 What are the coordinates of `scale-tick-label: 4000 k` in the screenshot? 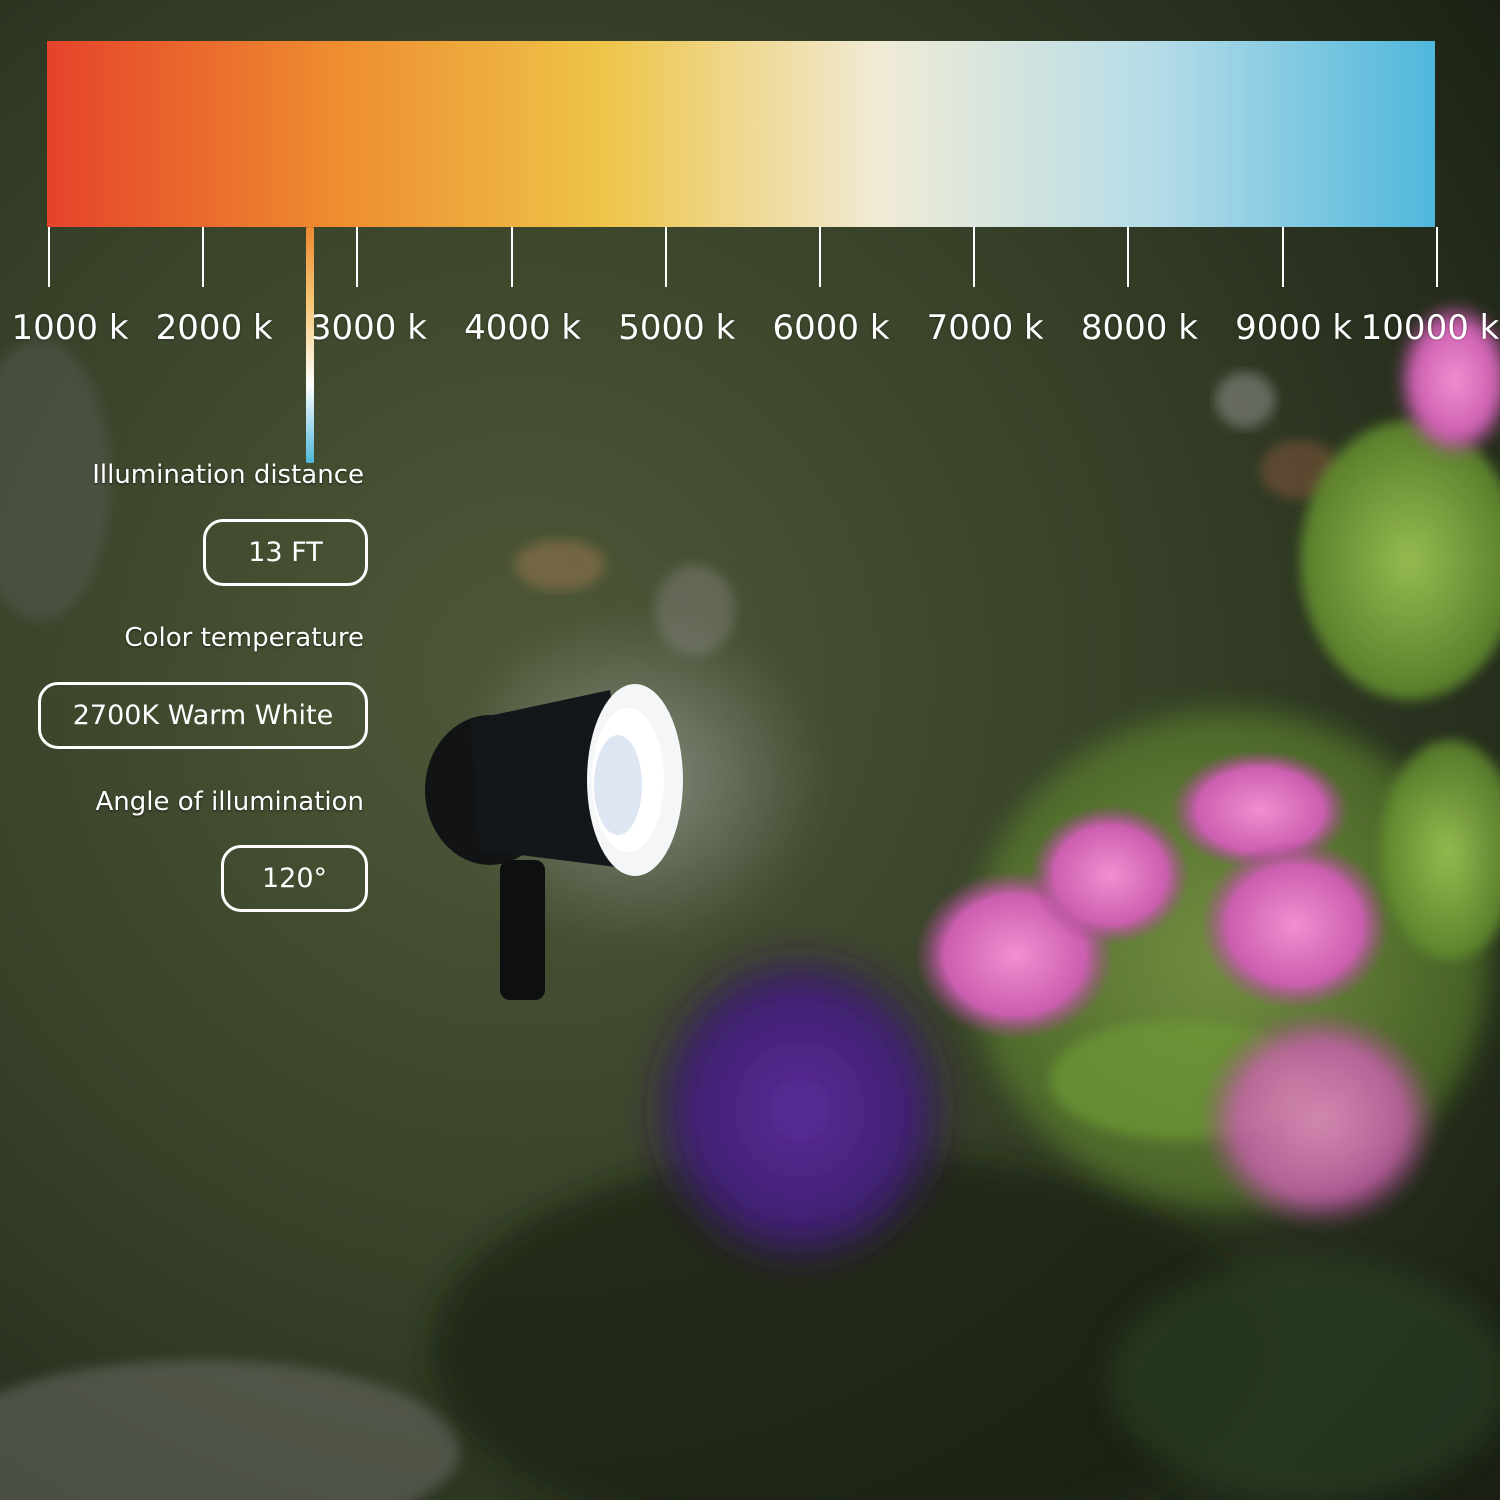 It's located at (523, 328).